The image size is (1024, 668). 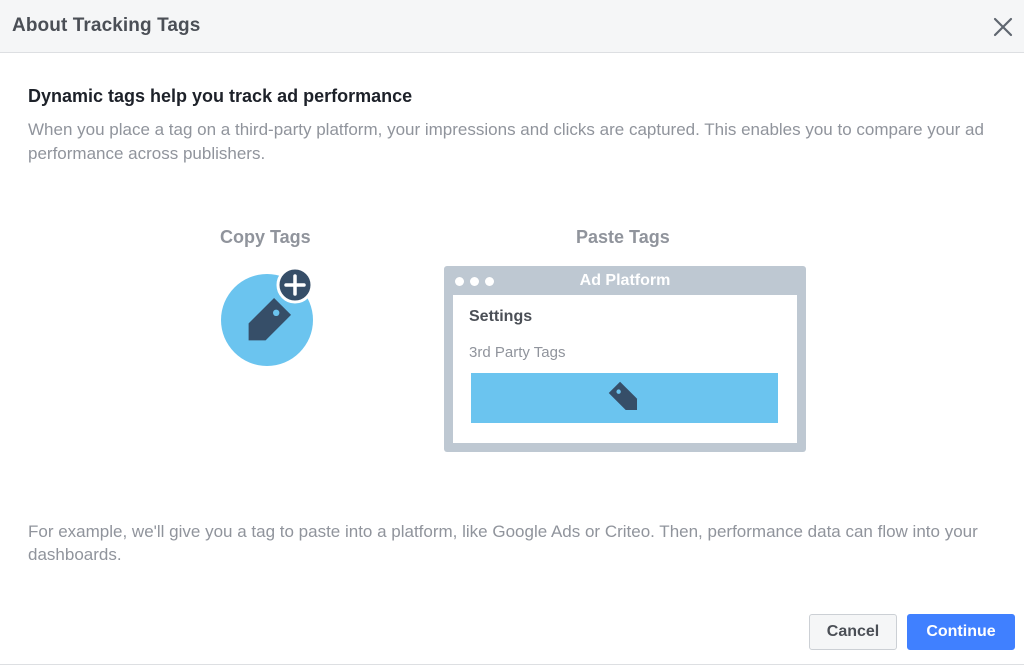 I want to click on plus-icon, so click(x=295, y=285).